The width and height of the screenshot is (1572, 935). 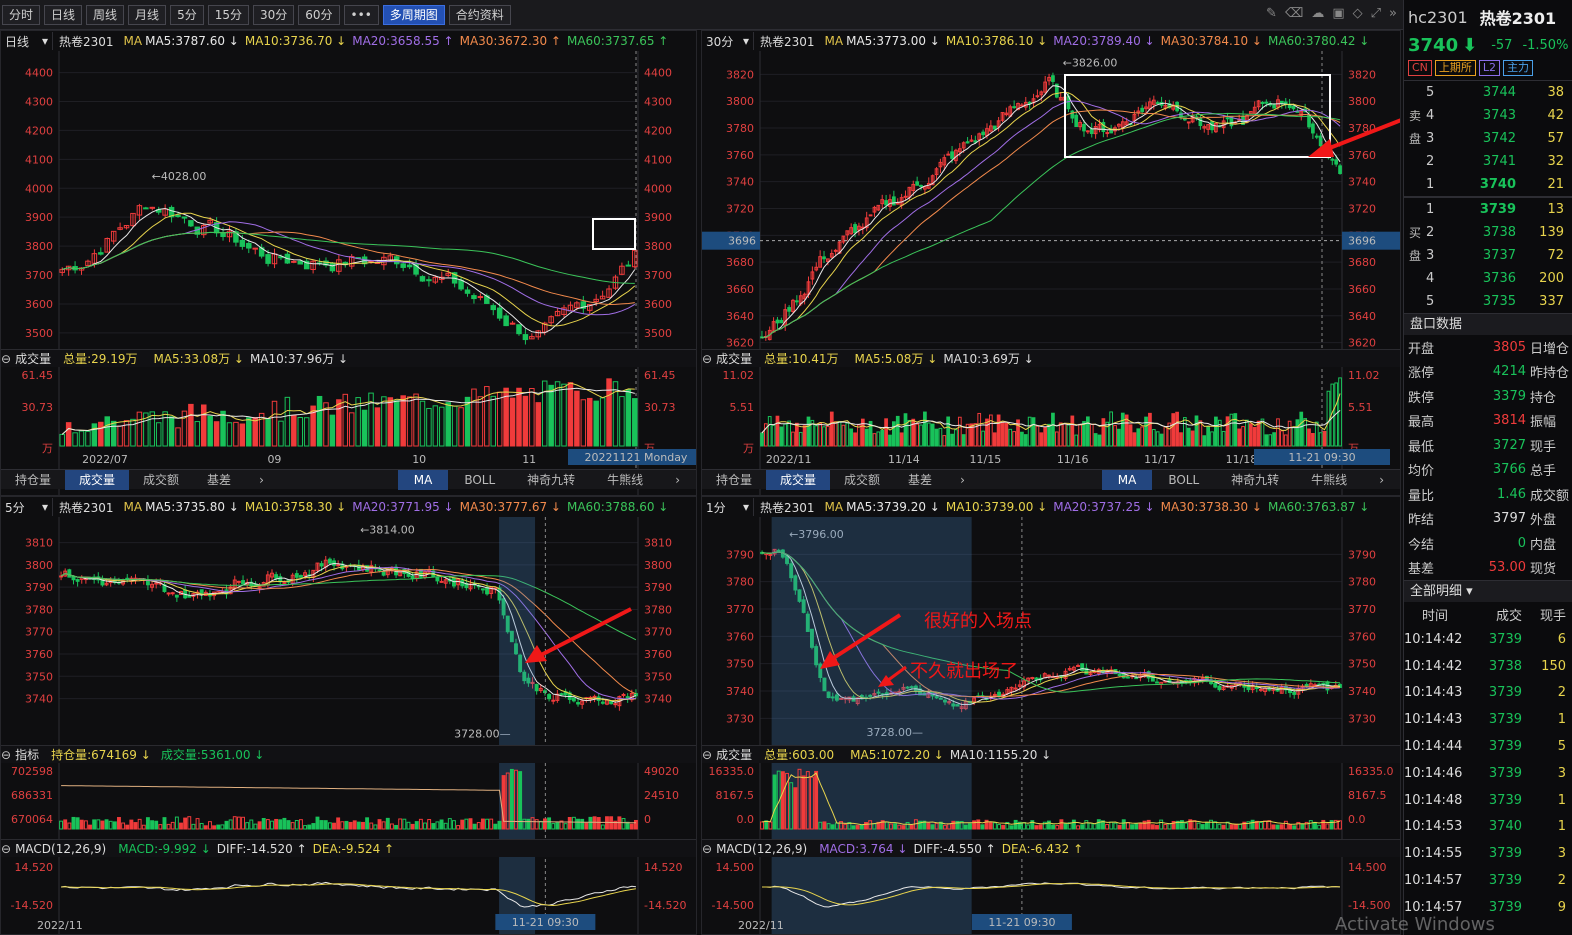 I want to click on tool-icon-5: ⤢, so click(x=1376, y=13).